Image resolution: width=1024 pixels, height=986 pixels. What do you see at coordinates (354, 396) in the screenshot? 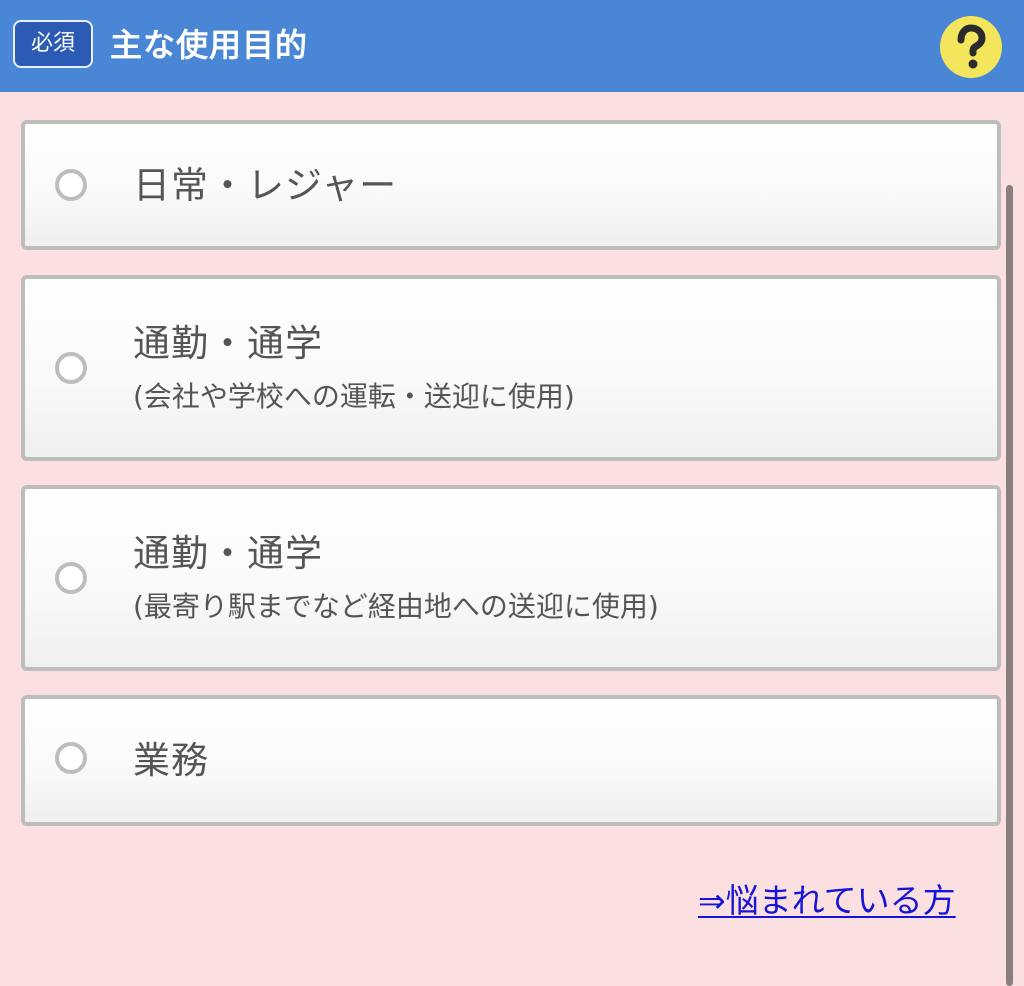
I see `option-sublabel: (会社や学校への運転・送迎に使用)` at bounding box center [354, 396].